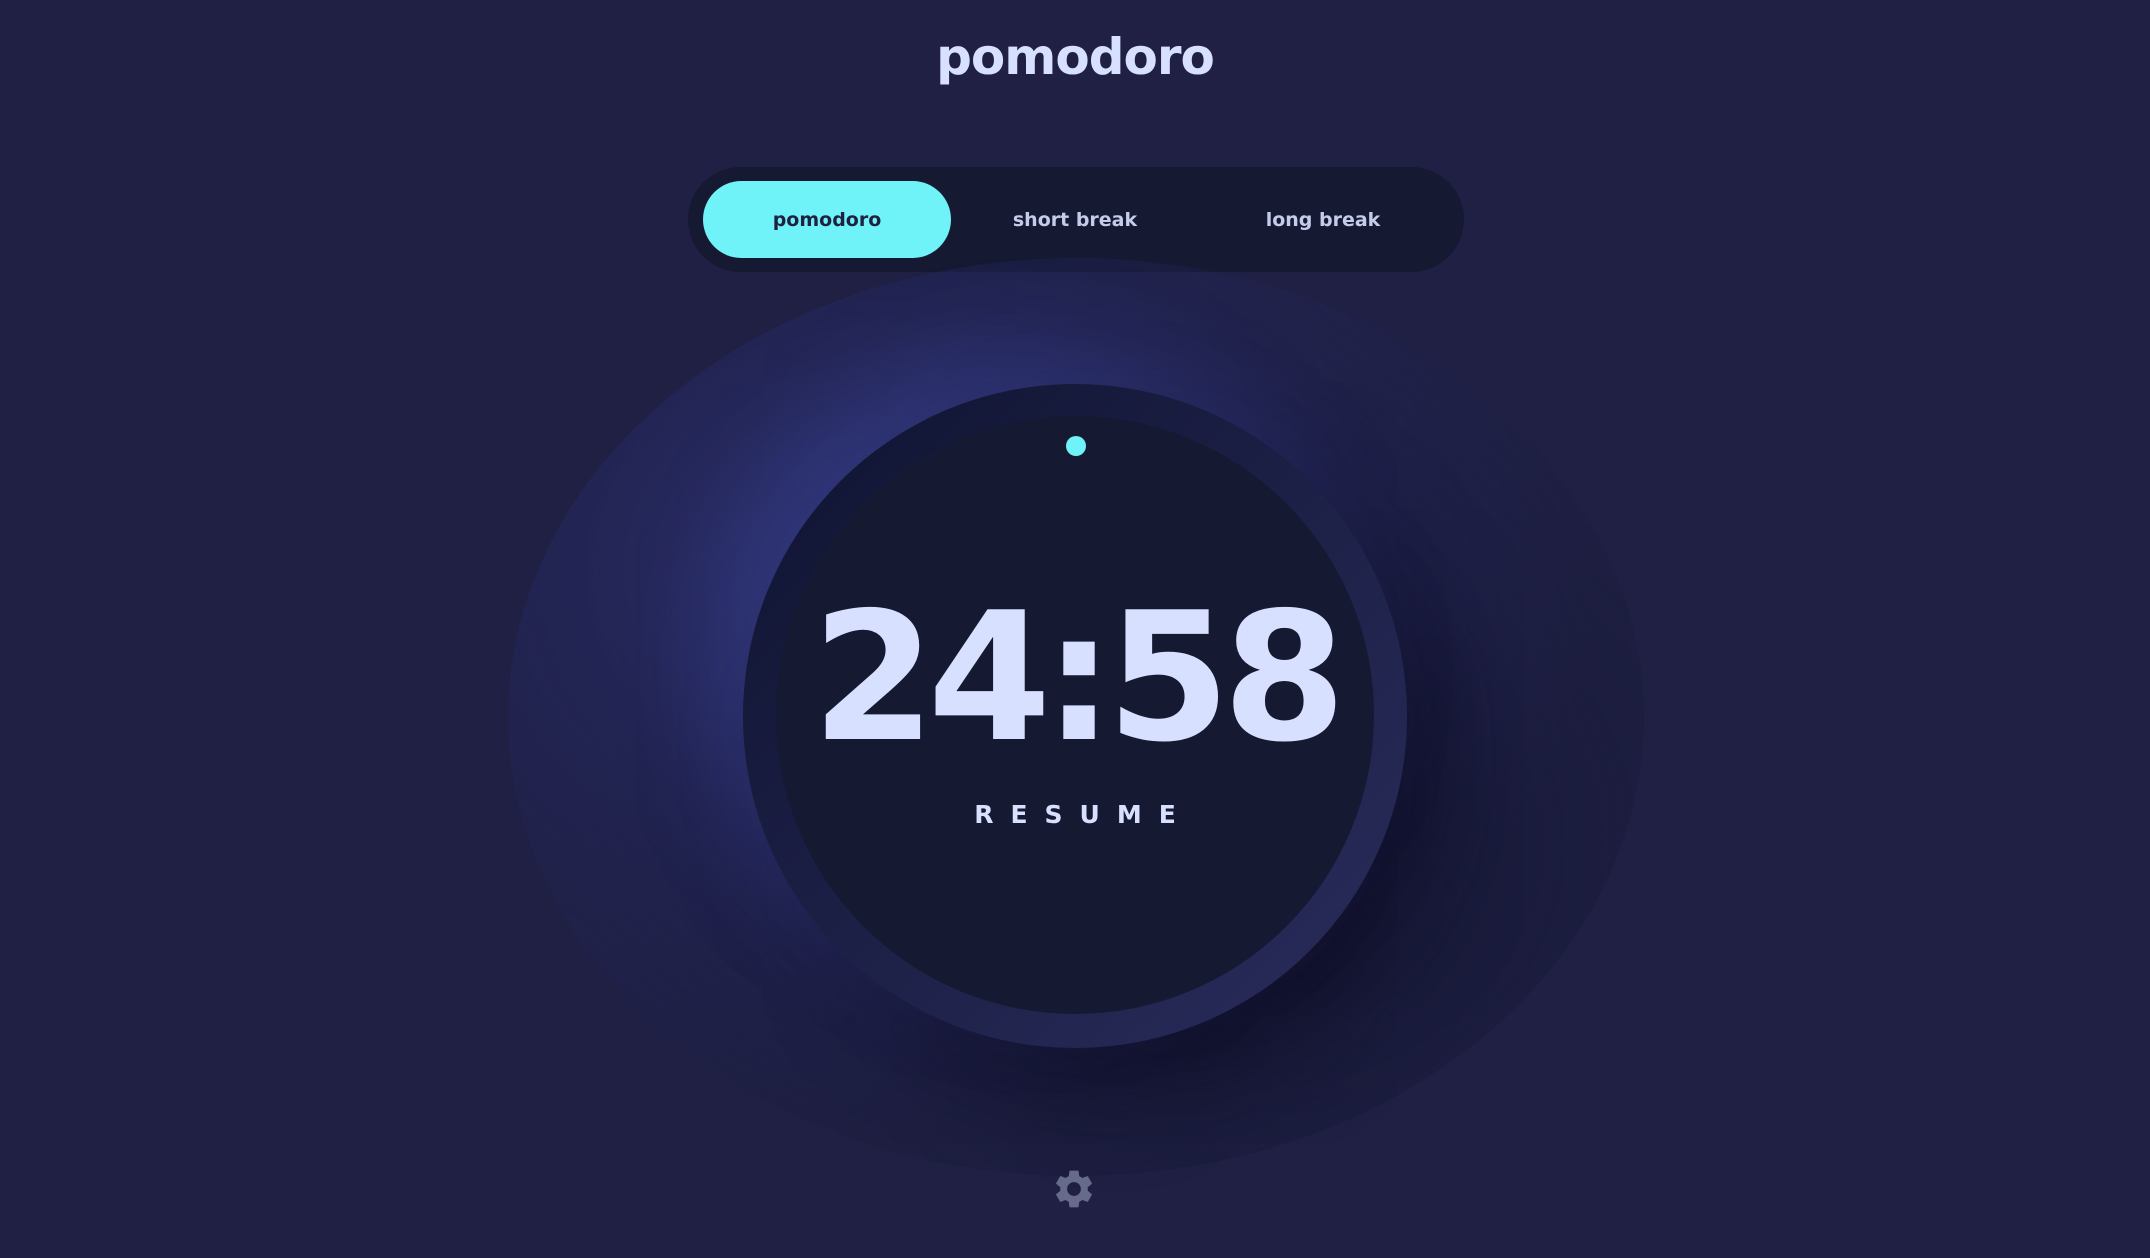 Image resolution: width=2150 pixels, height=1258 pixels. Describe the element at coordinates (1076, 446) in the screenshot. I see `progress-indicator` at that location.